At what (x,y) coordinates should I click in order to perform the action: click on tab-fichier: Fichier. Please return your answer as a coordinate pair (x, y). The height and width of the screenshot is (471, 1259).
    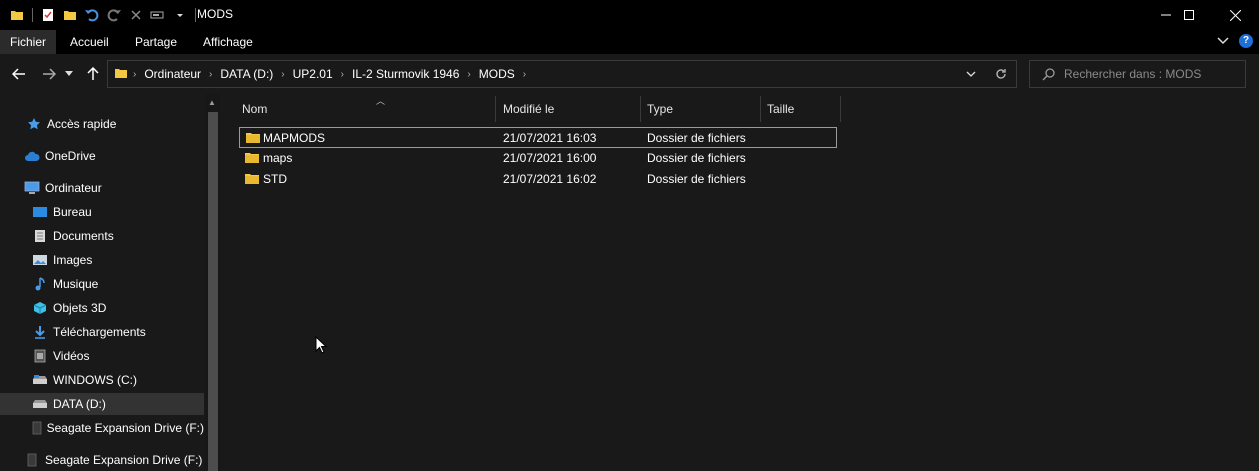
    Looking at the image, I should click on (28, 42).